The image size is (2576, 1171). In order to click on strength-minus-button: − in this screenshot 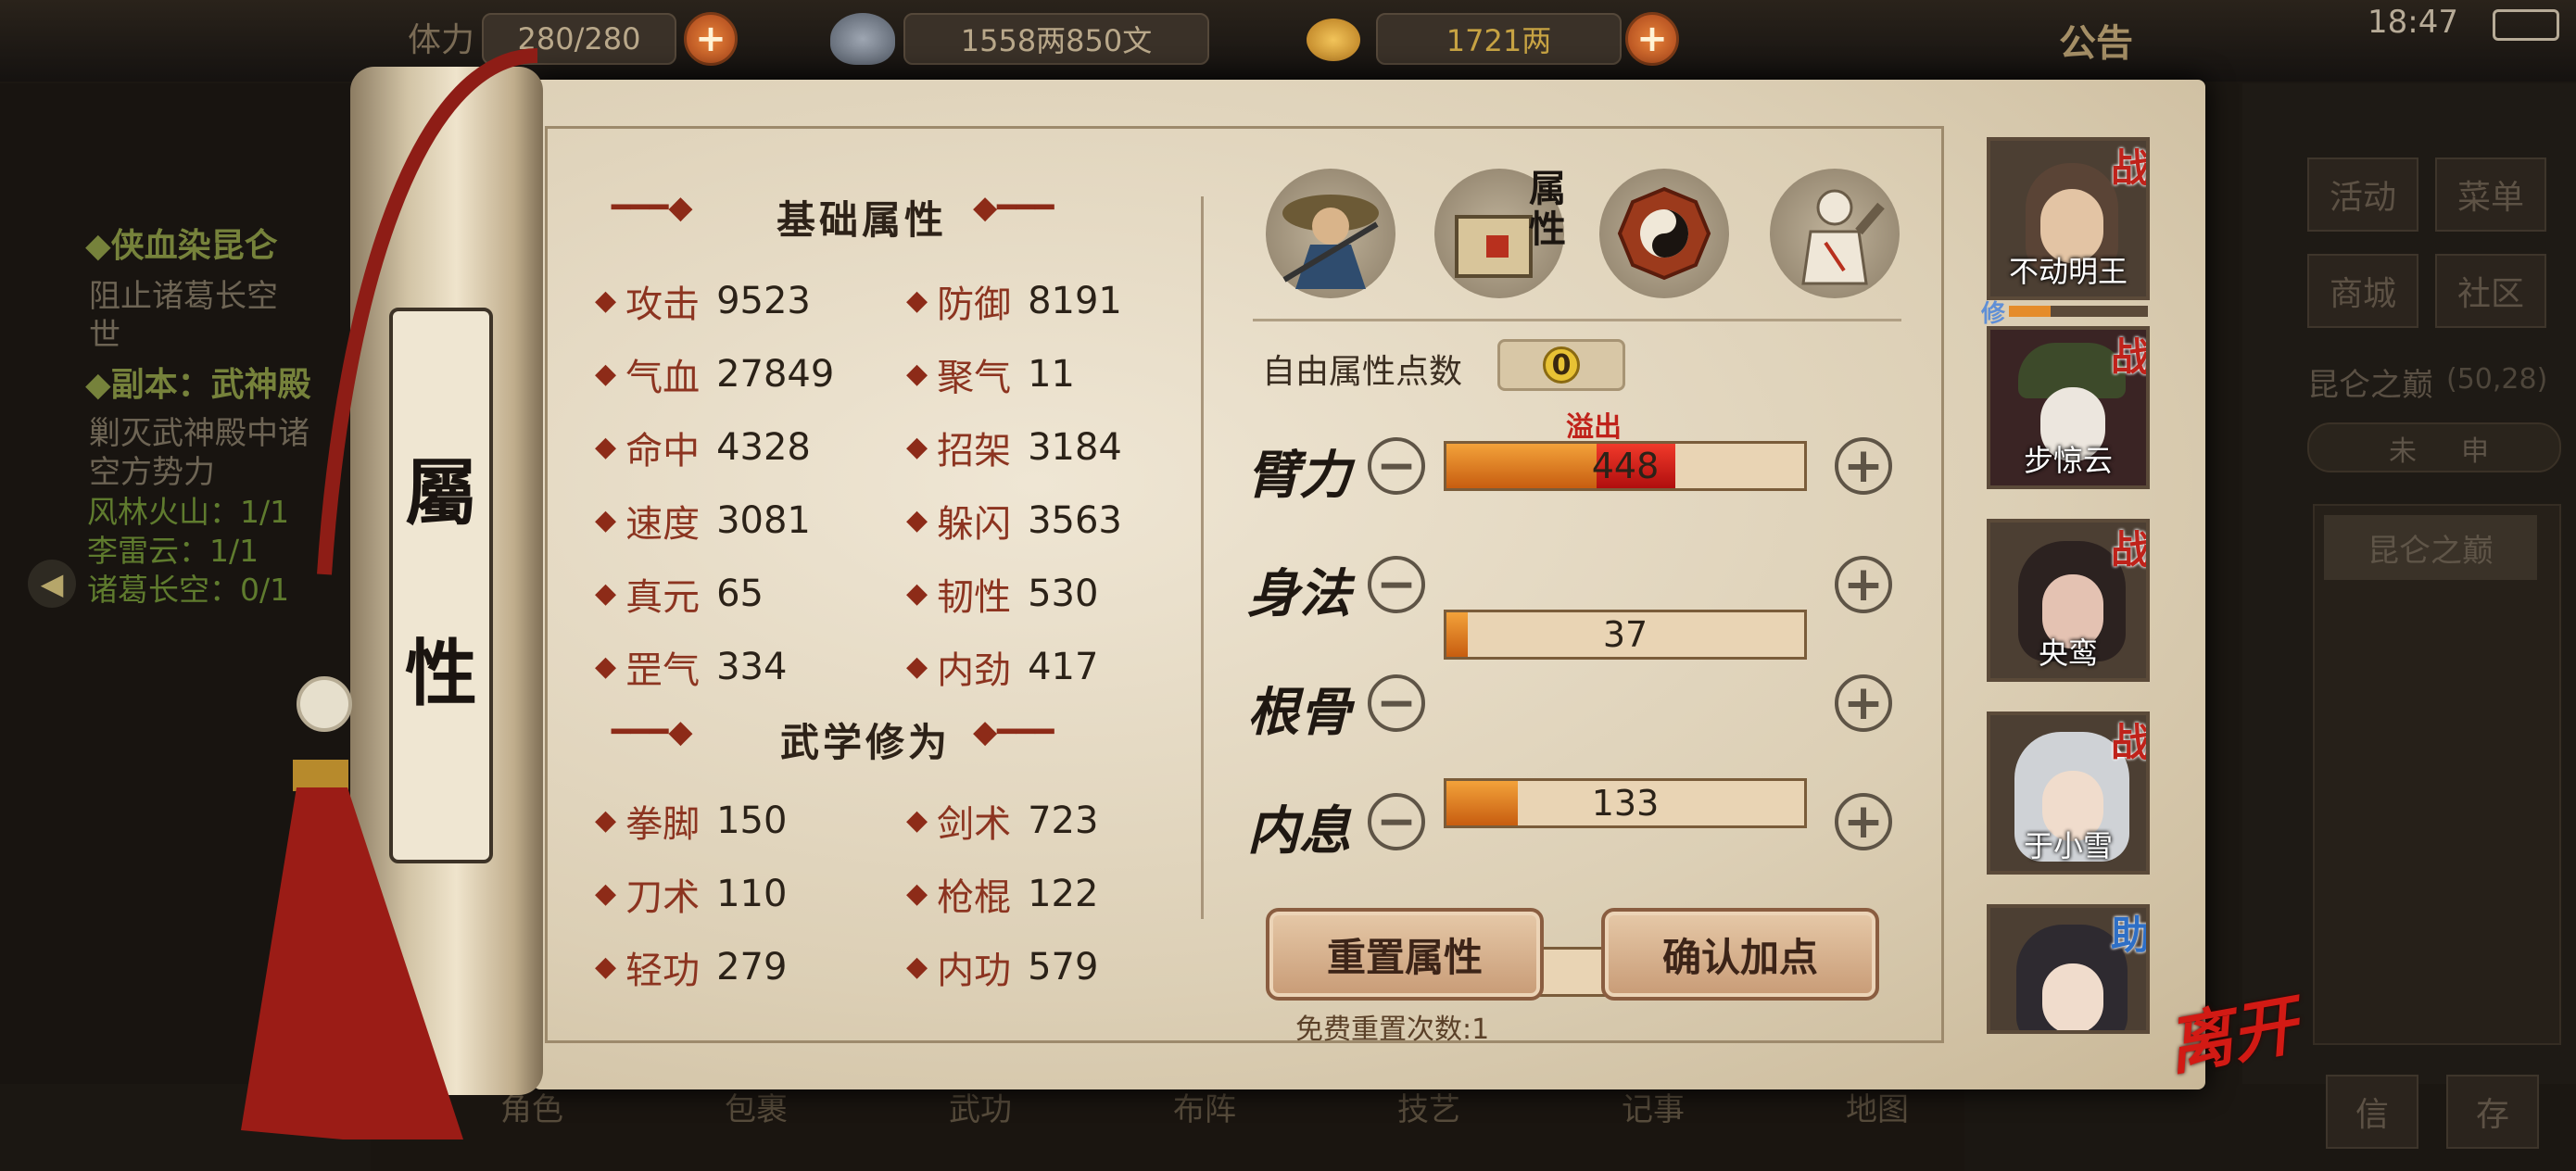, I will do `click(1397, 466)`.